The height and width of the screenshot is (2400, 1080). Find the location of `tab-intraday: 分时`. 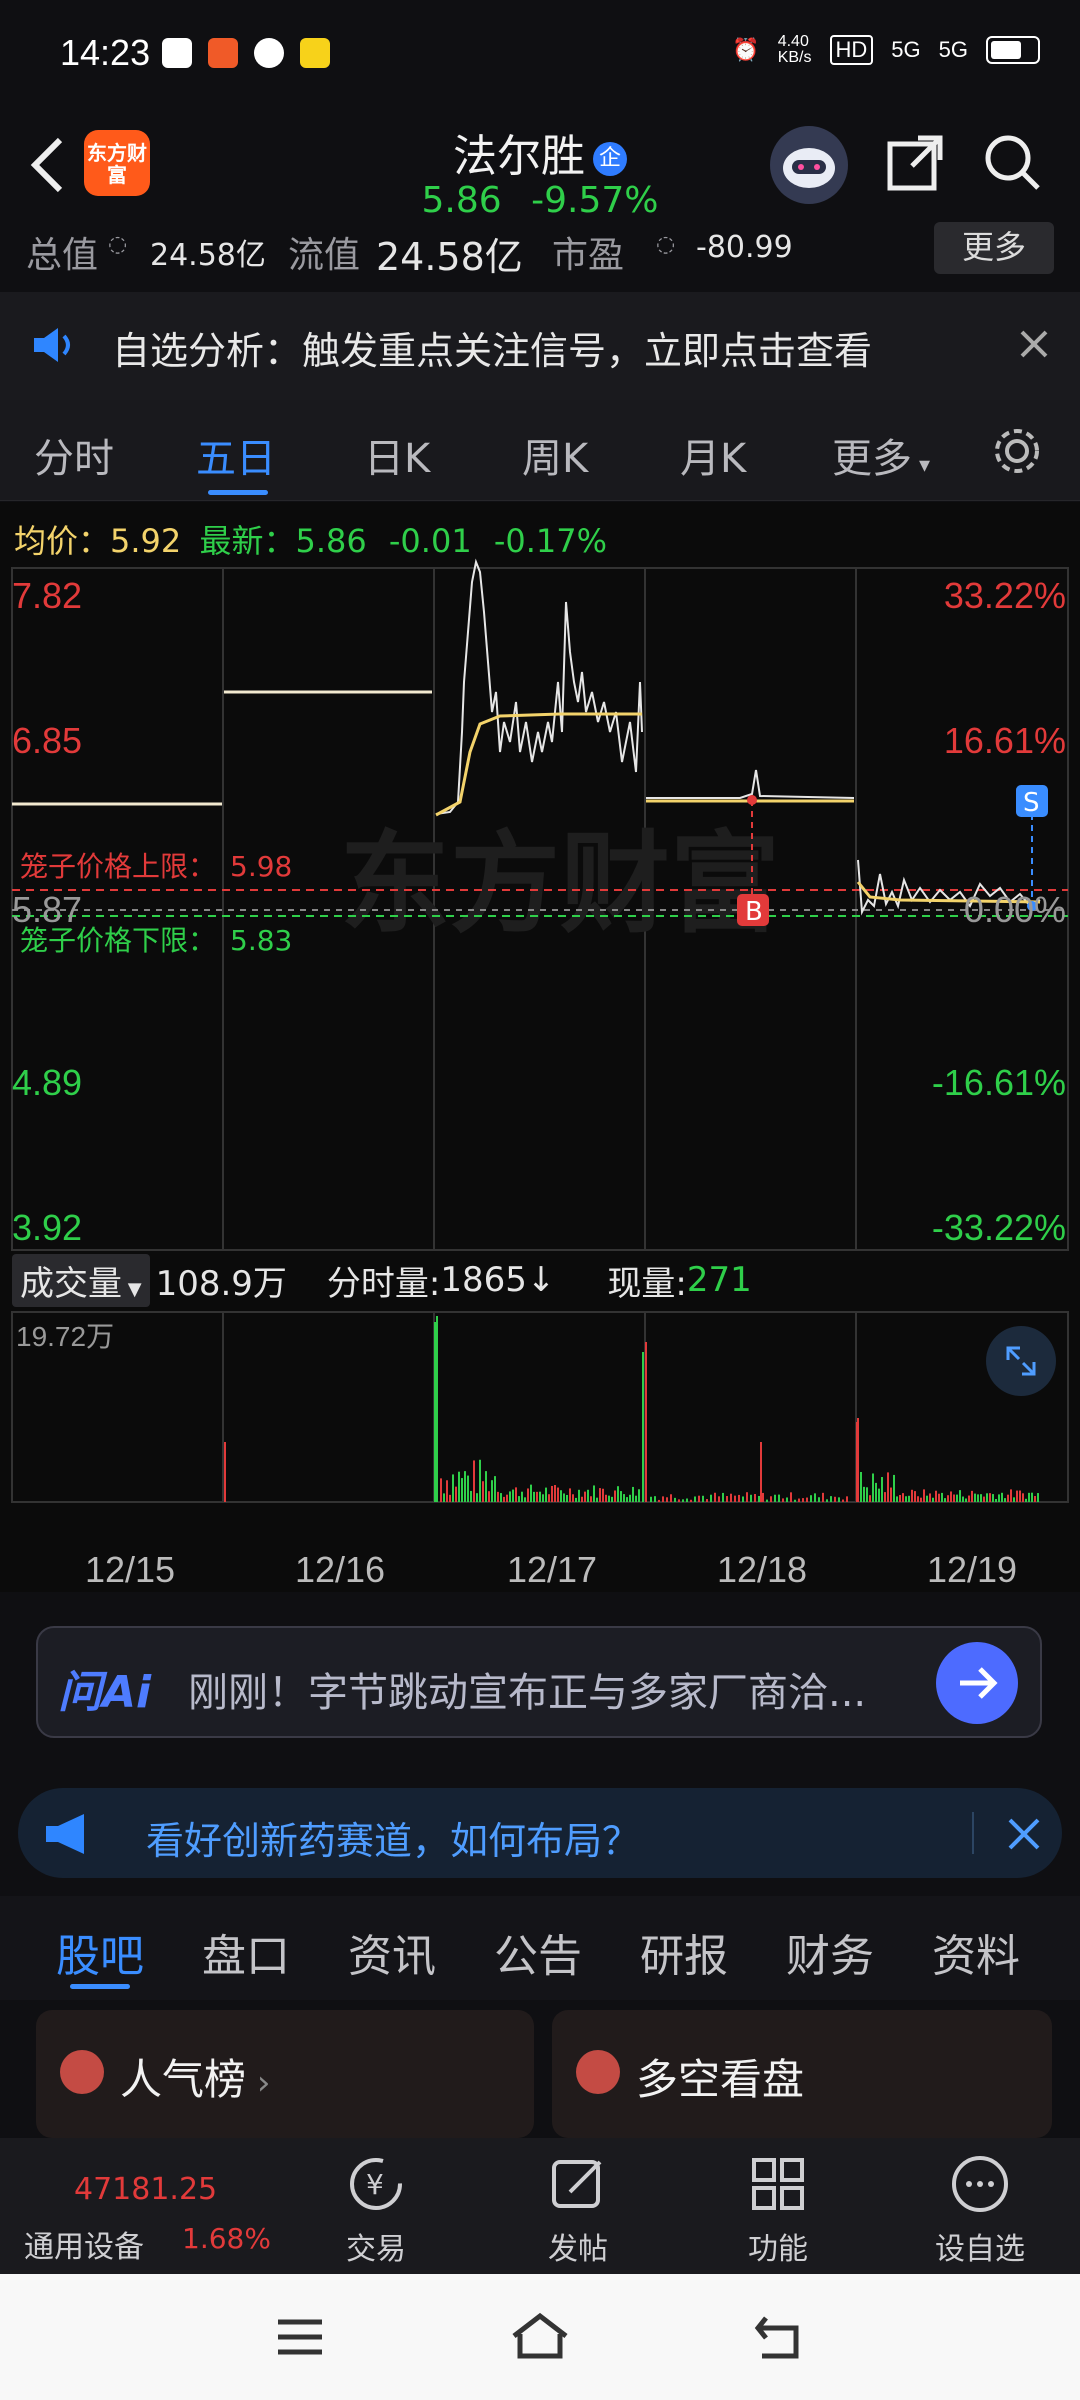

tab-intraday: 分时 is located at coordinates (74, 455).